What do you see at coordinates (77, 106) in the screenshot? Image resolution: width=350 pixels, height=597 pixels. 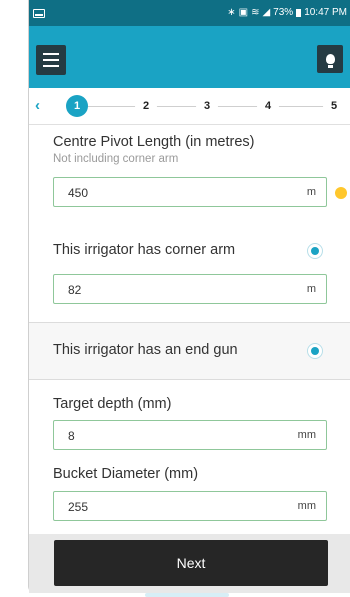 I see `step-1: 1` at bounding box center [77, 106].